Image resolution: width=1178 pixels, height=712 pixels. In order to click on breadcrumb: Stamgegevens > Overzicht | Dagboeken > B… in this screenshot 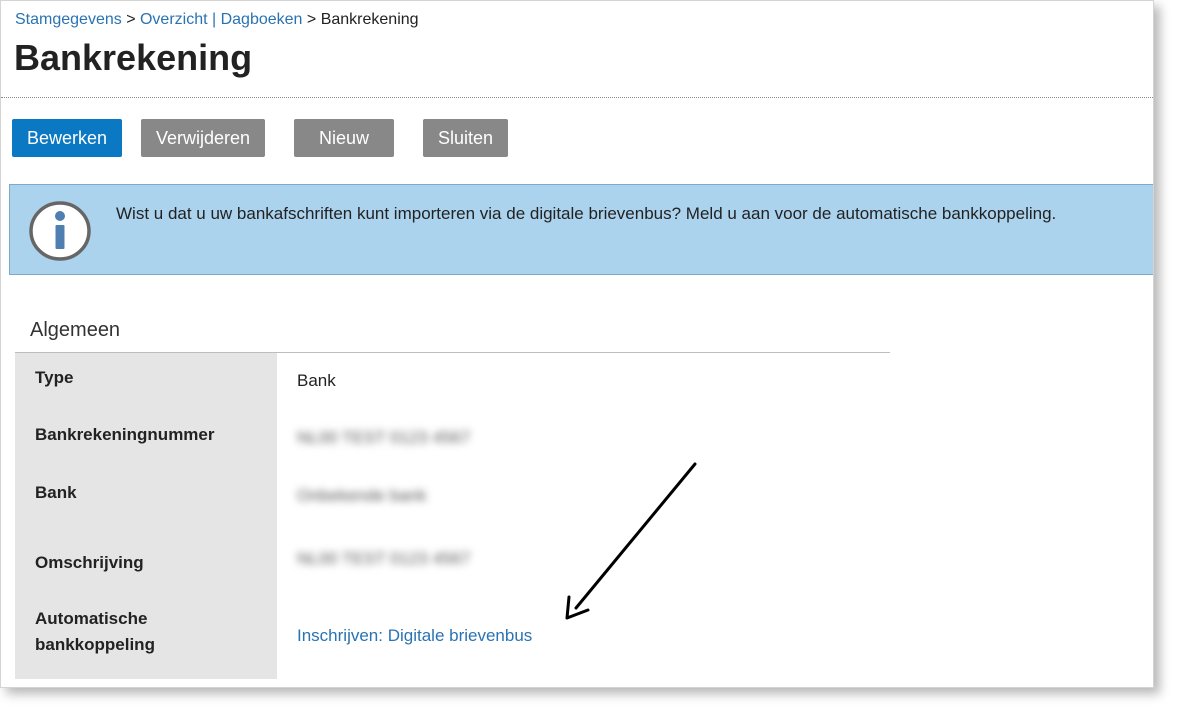, I will do `click(217, 20)`.